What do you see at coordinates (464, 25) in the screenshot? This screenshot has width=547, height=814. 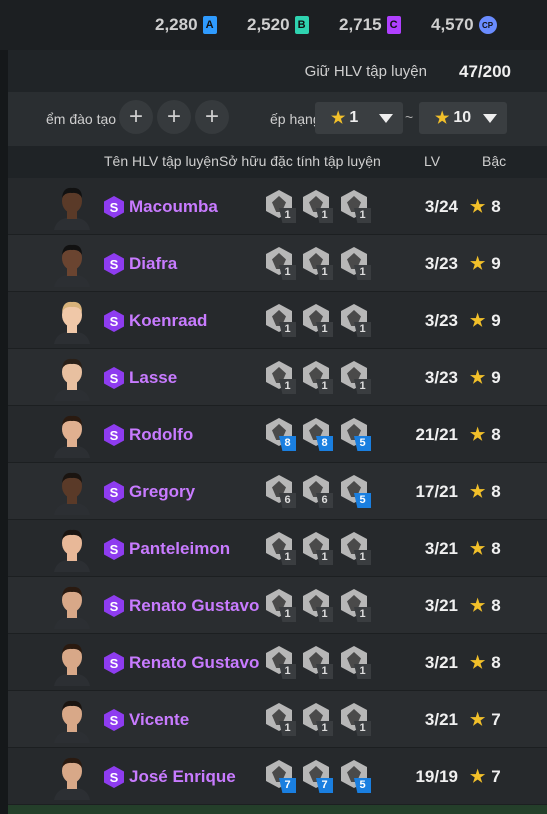 I see `currency-4: 4,570 CP` at bounding box center [464, 25].